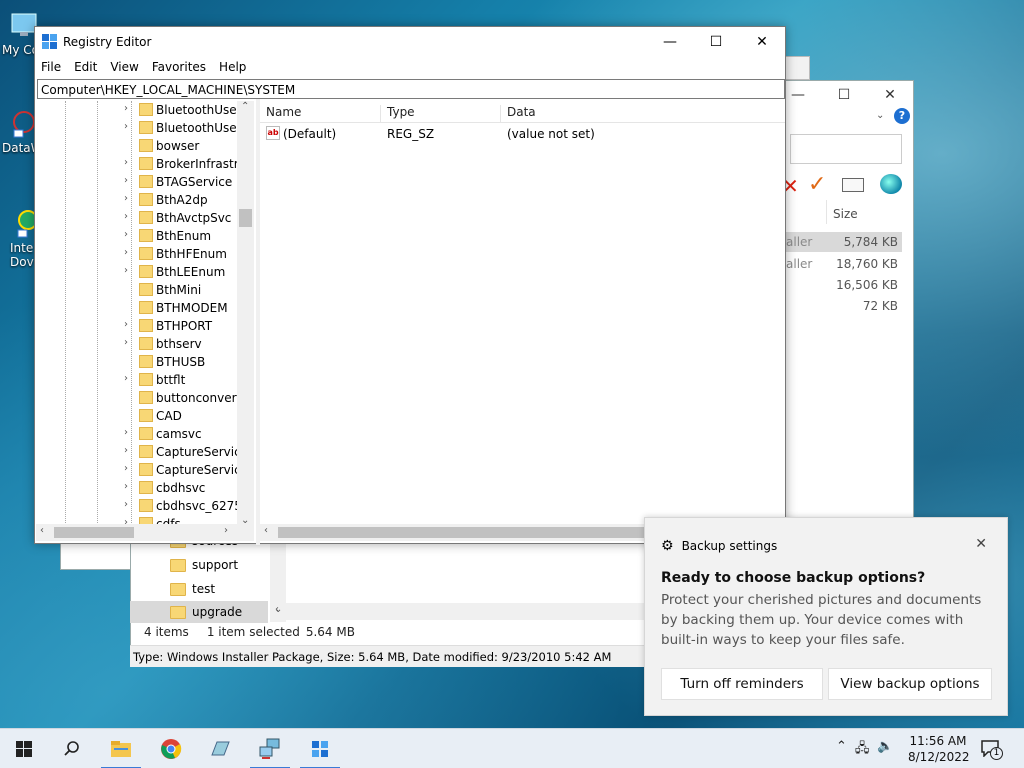 This screenshot has height=768, width=1024. I want to click on file-row: 72 KB, so click(844, 306).